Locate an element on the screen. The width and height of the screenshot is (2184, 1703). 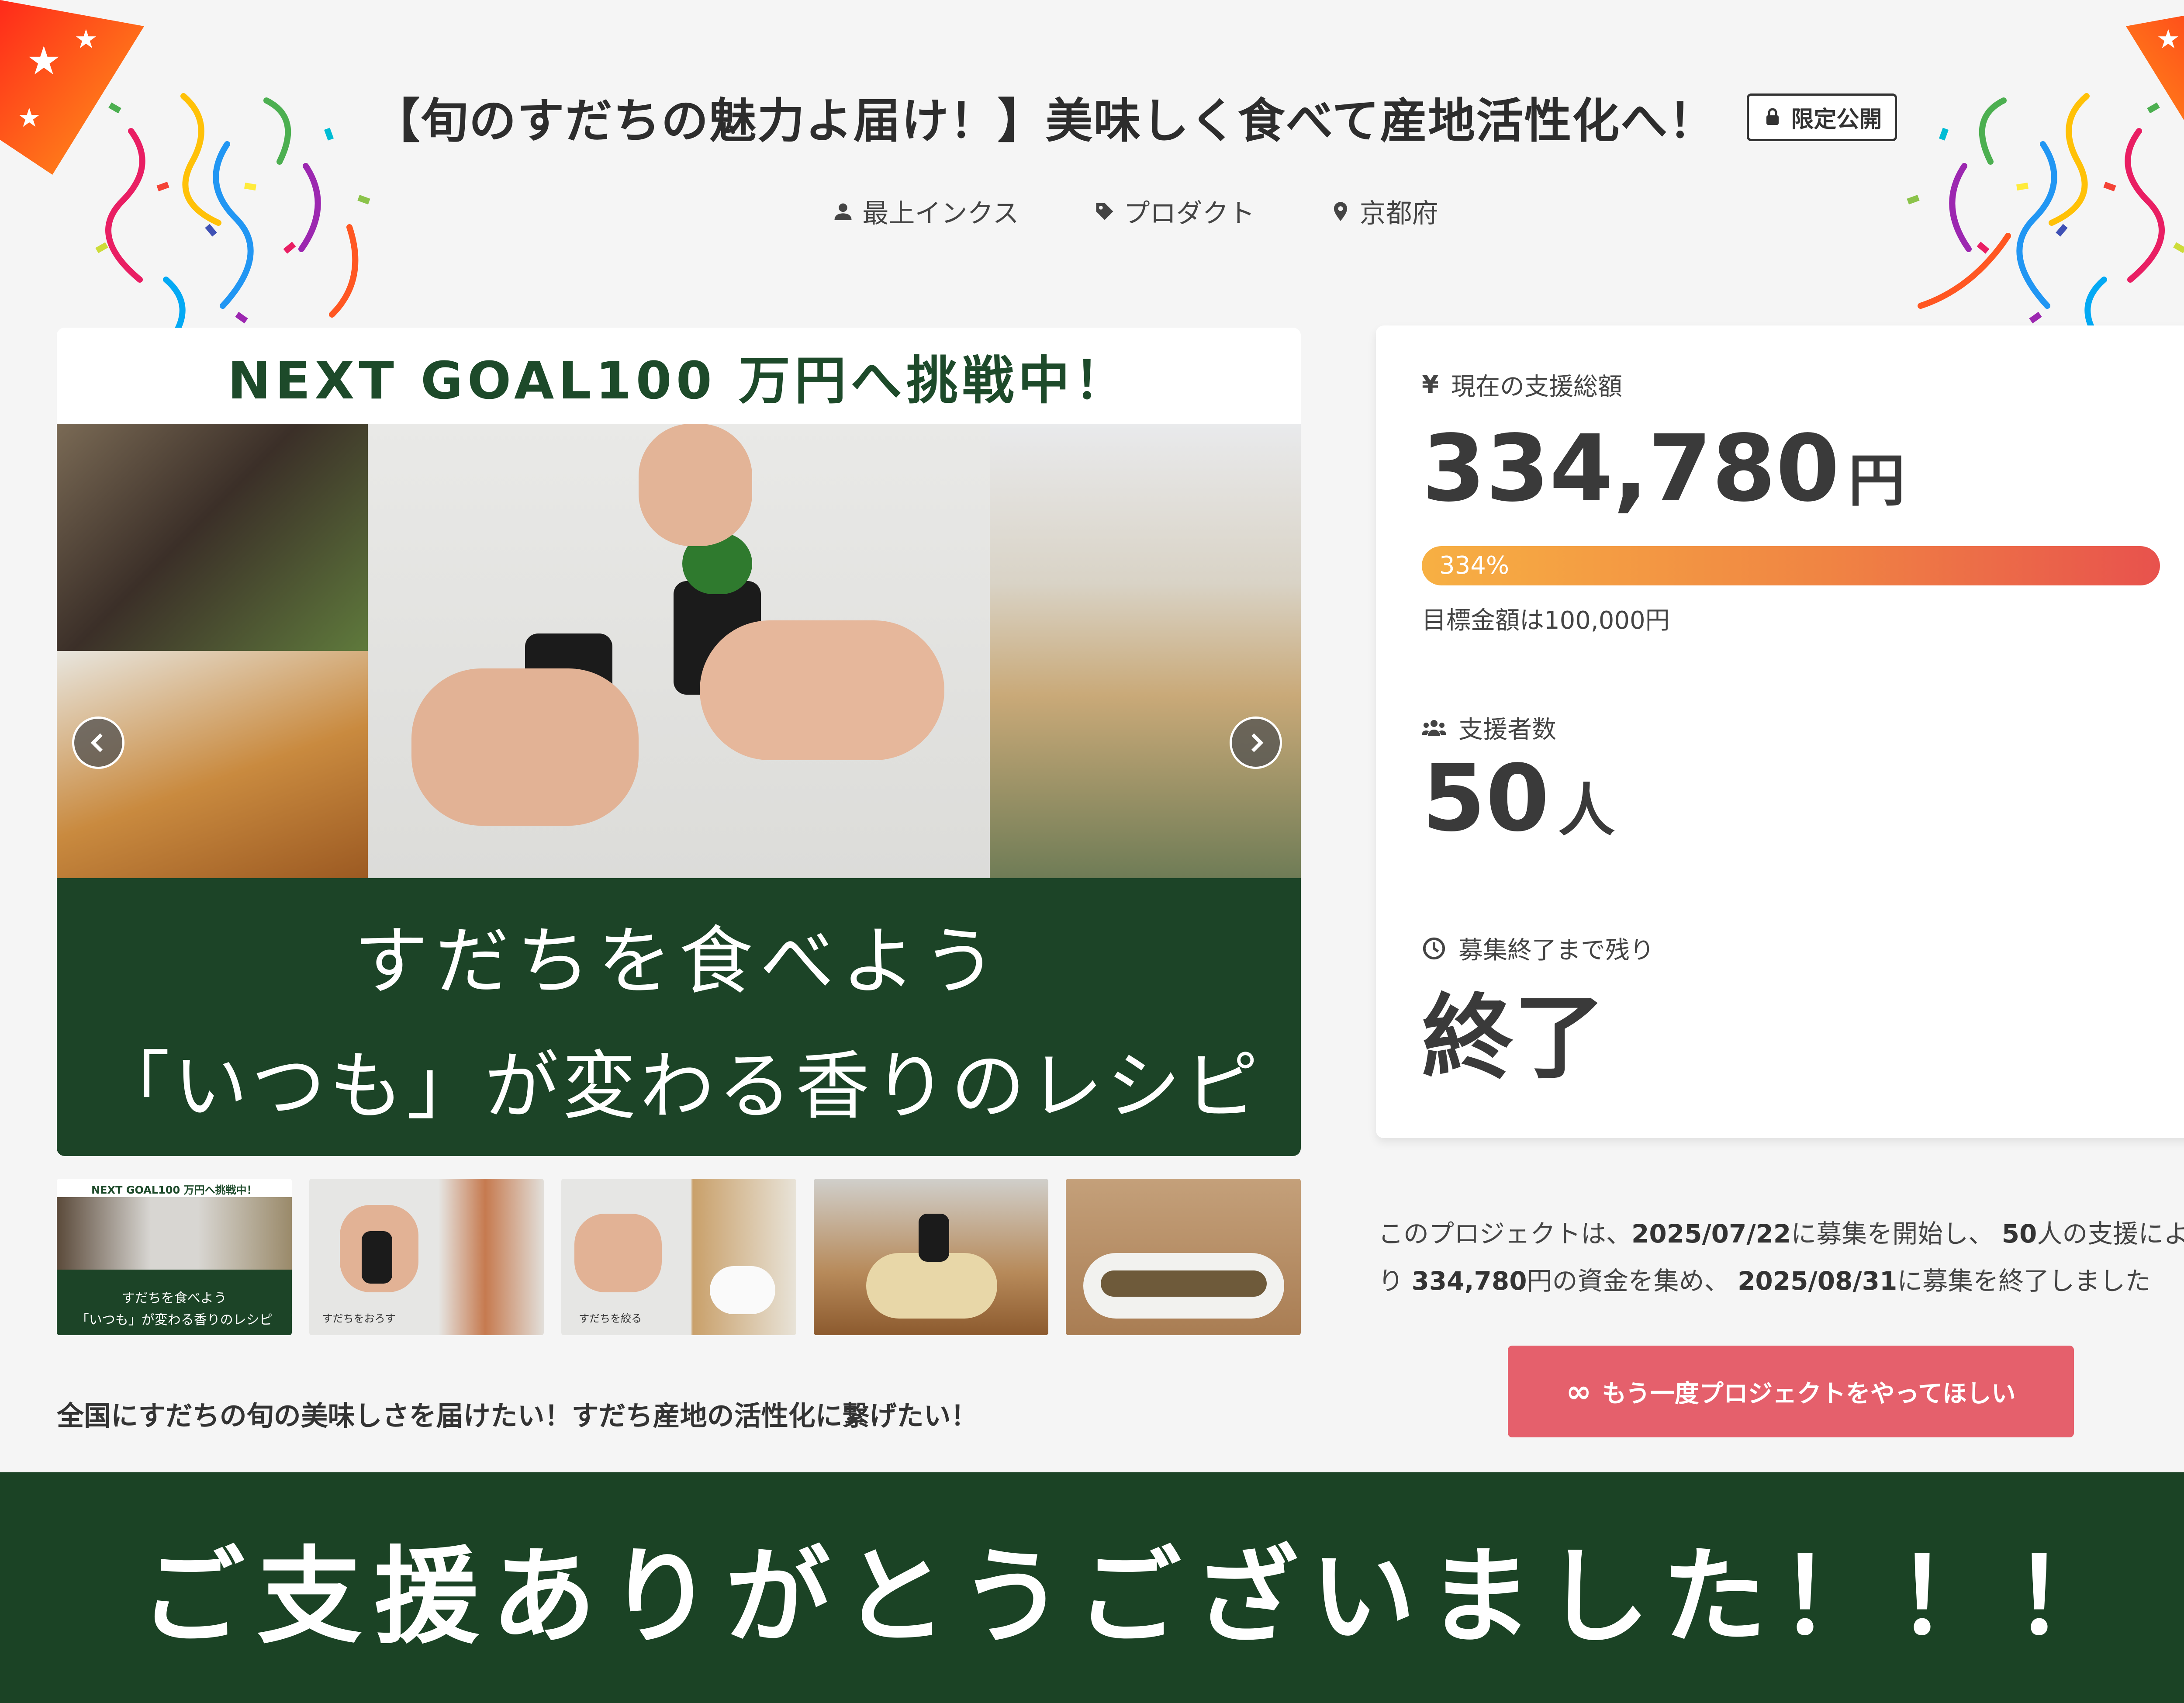
location-link: 京都府 is located at coordinates (1383, 211).